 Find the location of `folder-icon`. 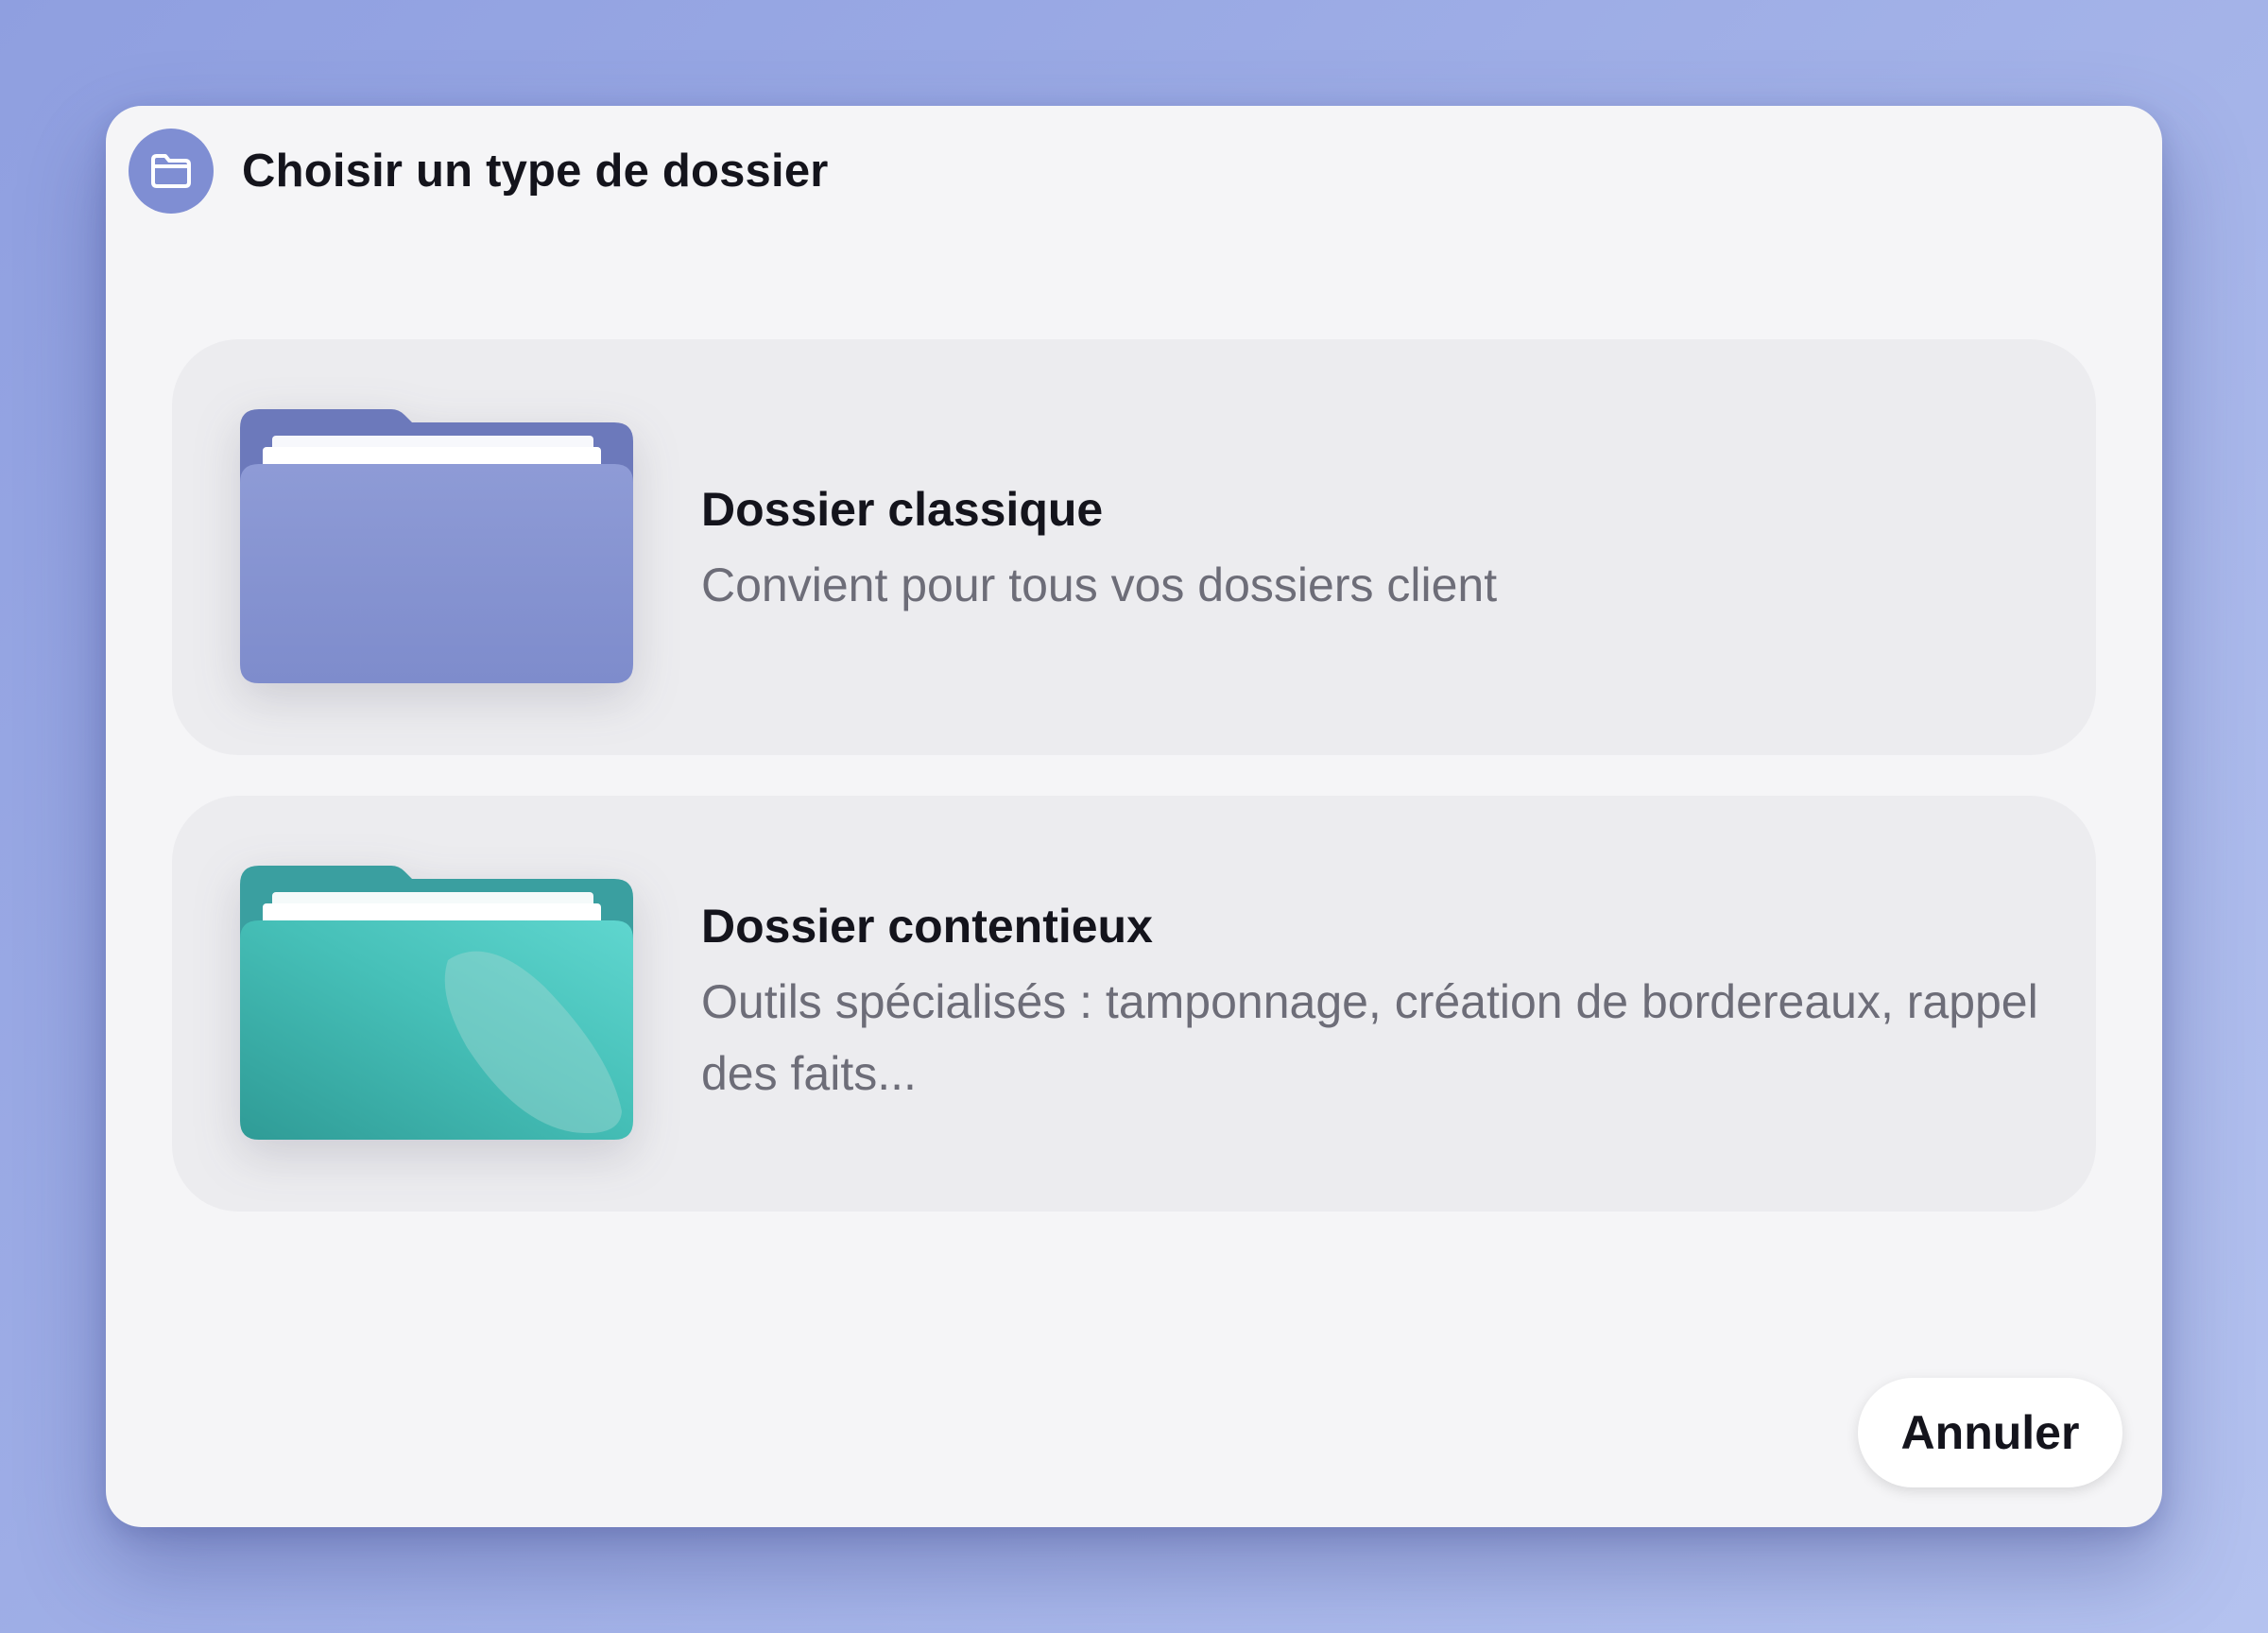

folder-icon is located at coordinates (171, 172).